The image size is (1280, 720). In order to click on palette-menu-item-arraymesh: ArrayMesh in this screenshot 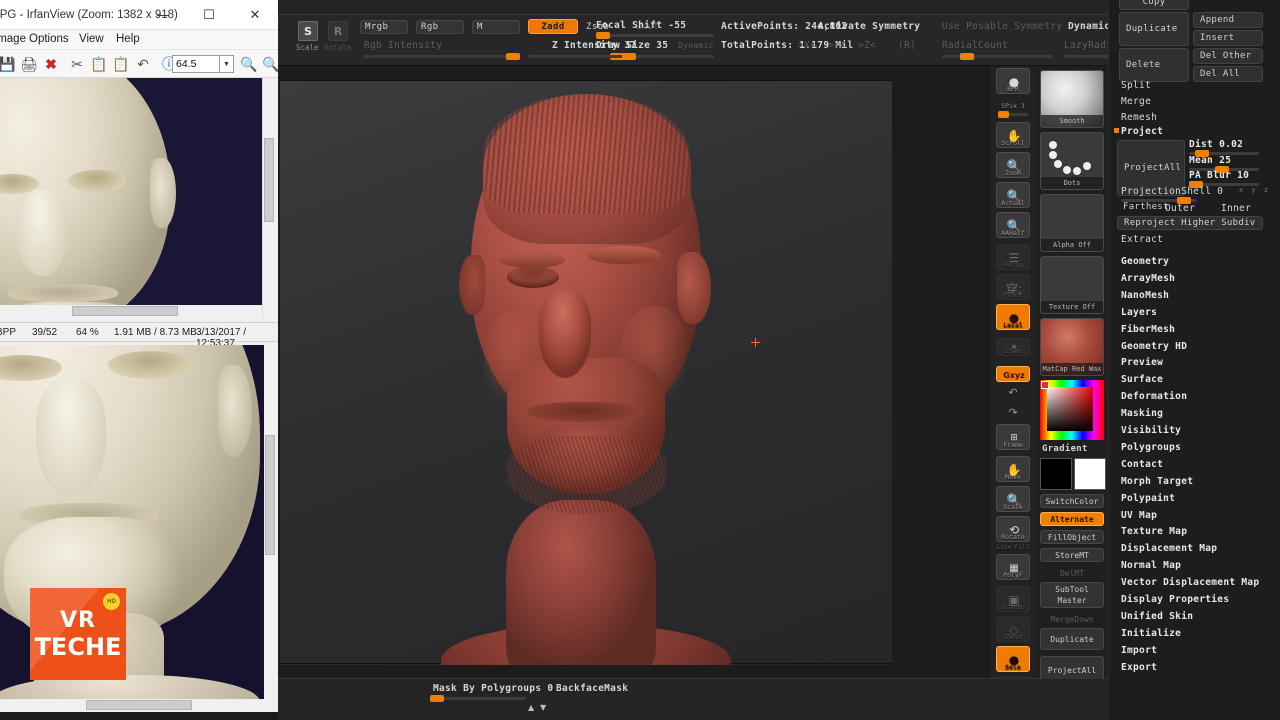, I will do `click(1148, 278)`.